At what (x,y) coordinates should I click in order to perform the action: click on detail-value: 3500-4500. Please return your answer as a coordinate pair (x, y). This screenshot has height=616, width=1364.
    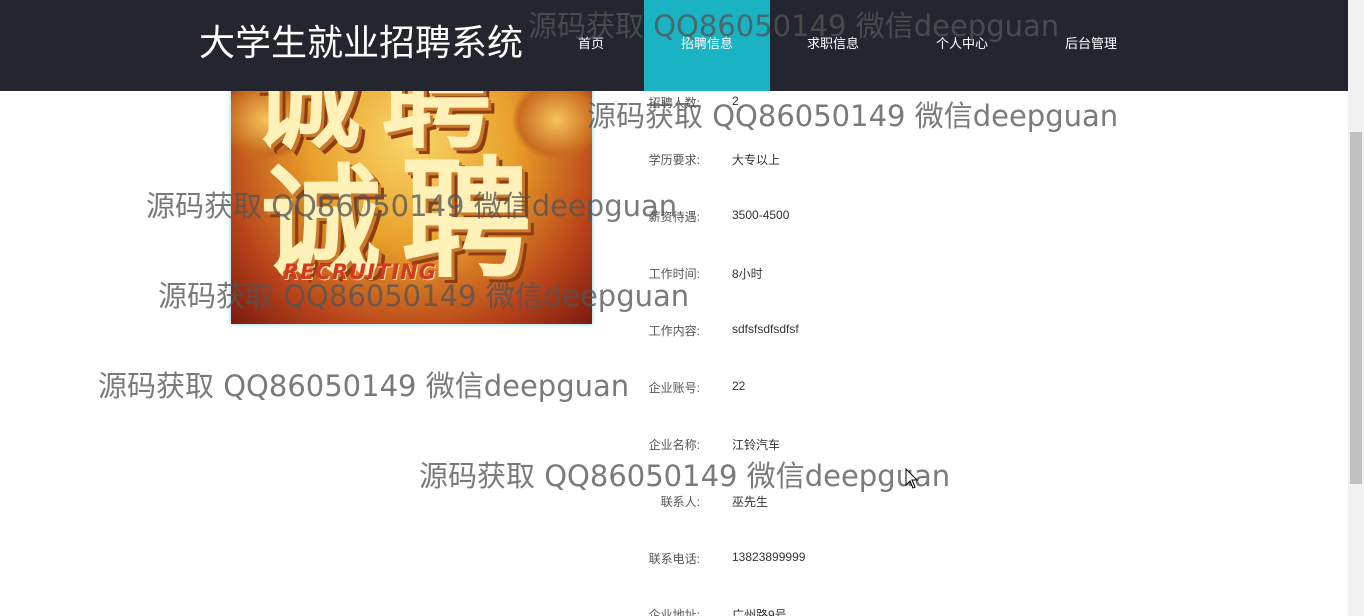
    Looking at the image, I should click on (761, 215).